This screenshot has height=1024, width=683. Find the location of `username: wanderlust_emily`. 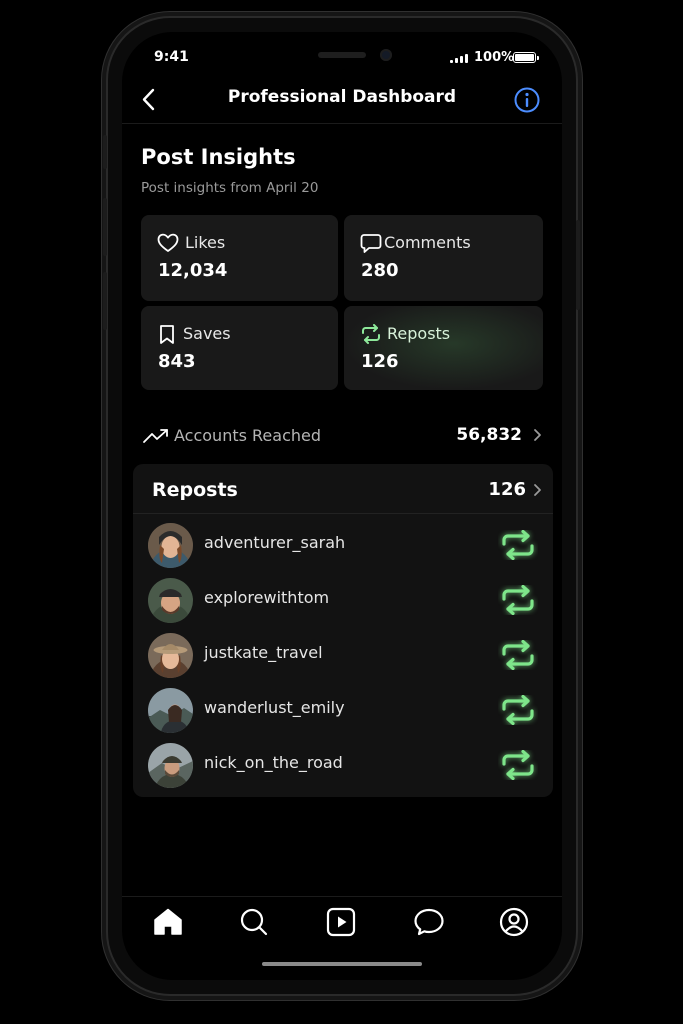

username: wanderlust_emily is located at coordinates (274, 707).